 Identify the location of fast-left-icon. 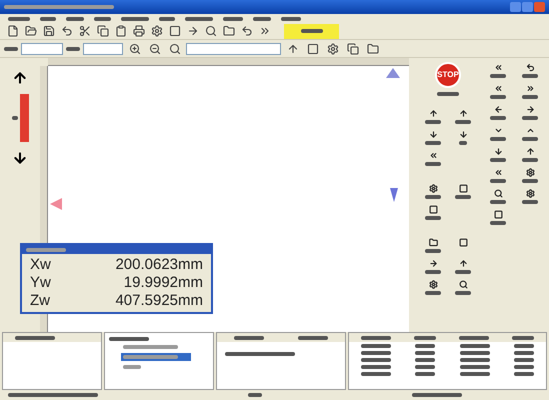
(498, 88).